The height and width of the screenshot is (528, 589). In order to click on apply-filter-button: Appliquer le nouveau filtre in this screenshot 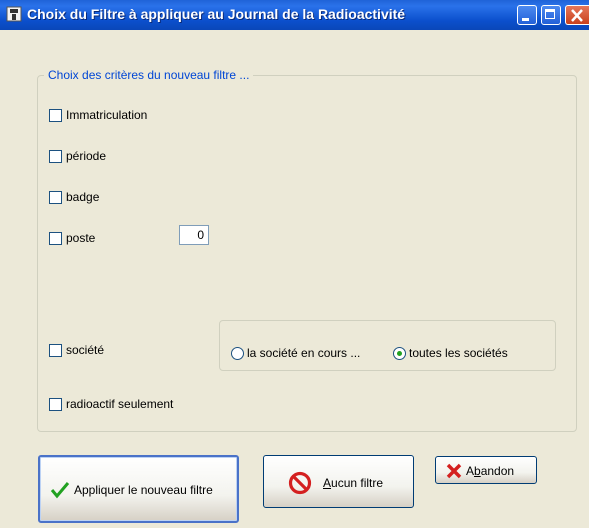, I will do `click(138, 489)`.